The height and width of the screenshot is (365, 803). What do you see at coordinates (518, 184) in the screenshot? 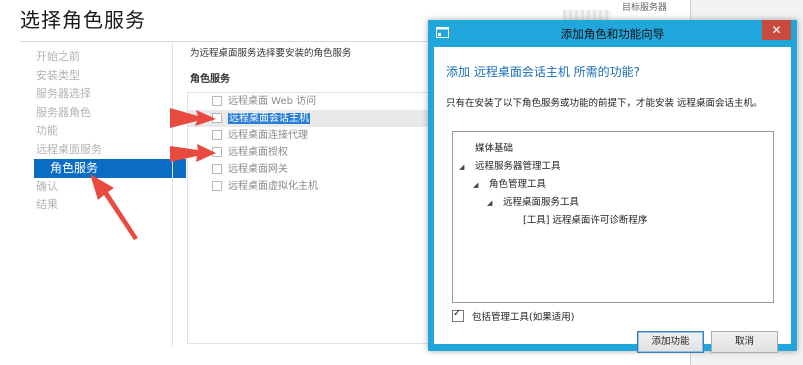
I see `tree-item-label: 角色管理工具` at bounding box center [518, 184].